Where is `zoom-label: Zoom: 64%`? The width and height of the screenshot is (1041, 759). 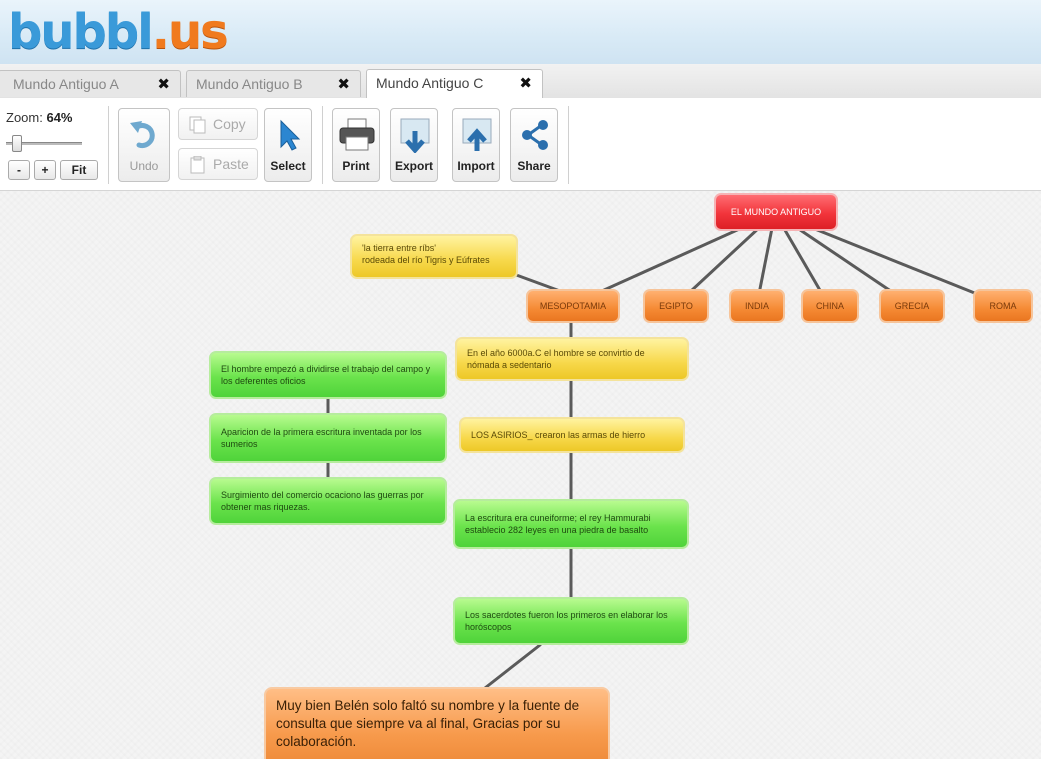
zoom-label: Zoom: 64% is located at coordinates (39, 117).